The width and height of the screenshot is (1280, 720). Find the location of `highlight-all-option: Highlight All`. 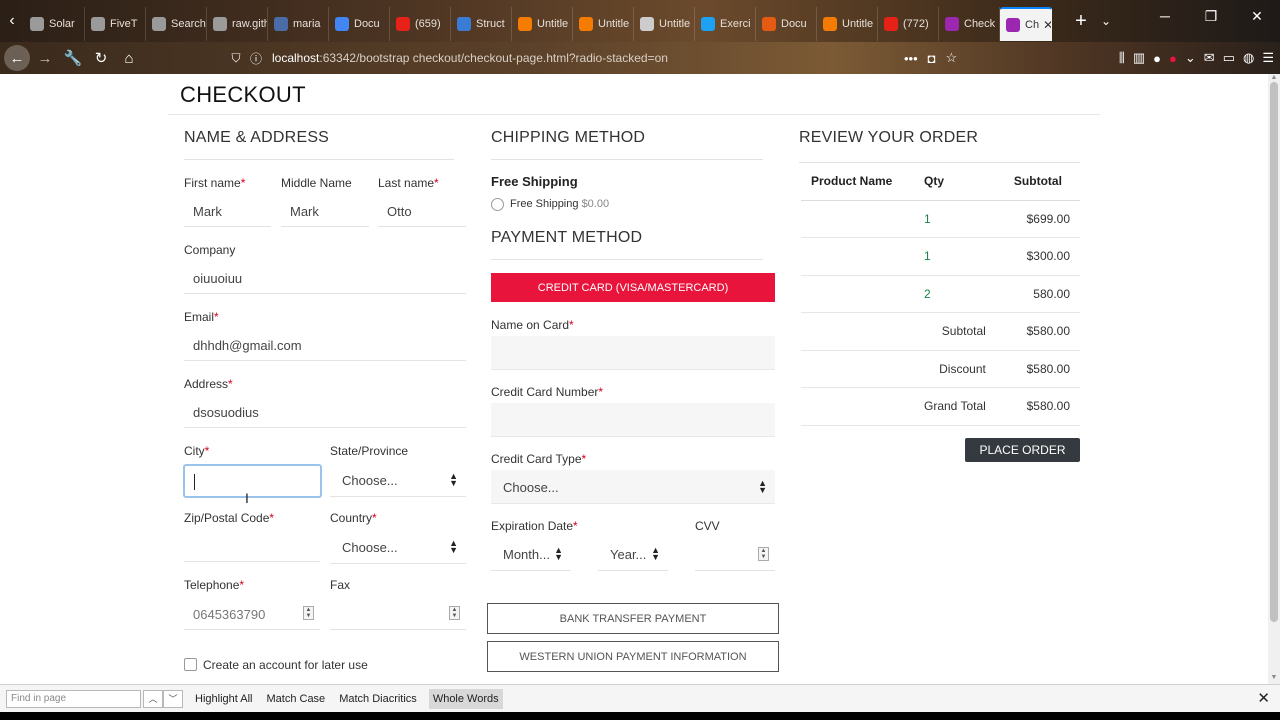

highlight-all-option: Highlight All is located at coordinates (223, 699).